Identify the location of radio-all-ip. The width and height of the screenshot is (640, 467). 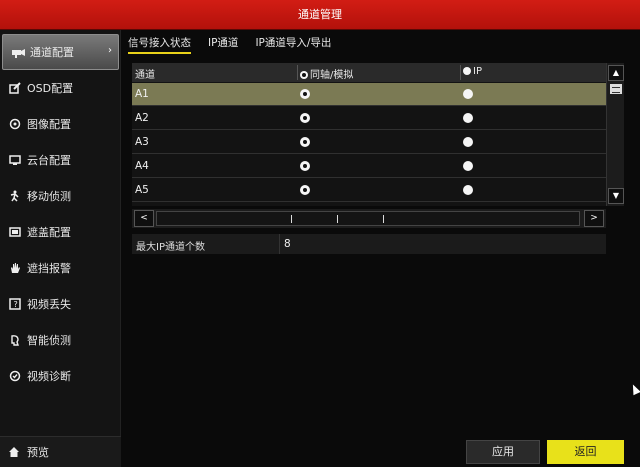
(467, 71).